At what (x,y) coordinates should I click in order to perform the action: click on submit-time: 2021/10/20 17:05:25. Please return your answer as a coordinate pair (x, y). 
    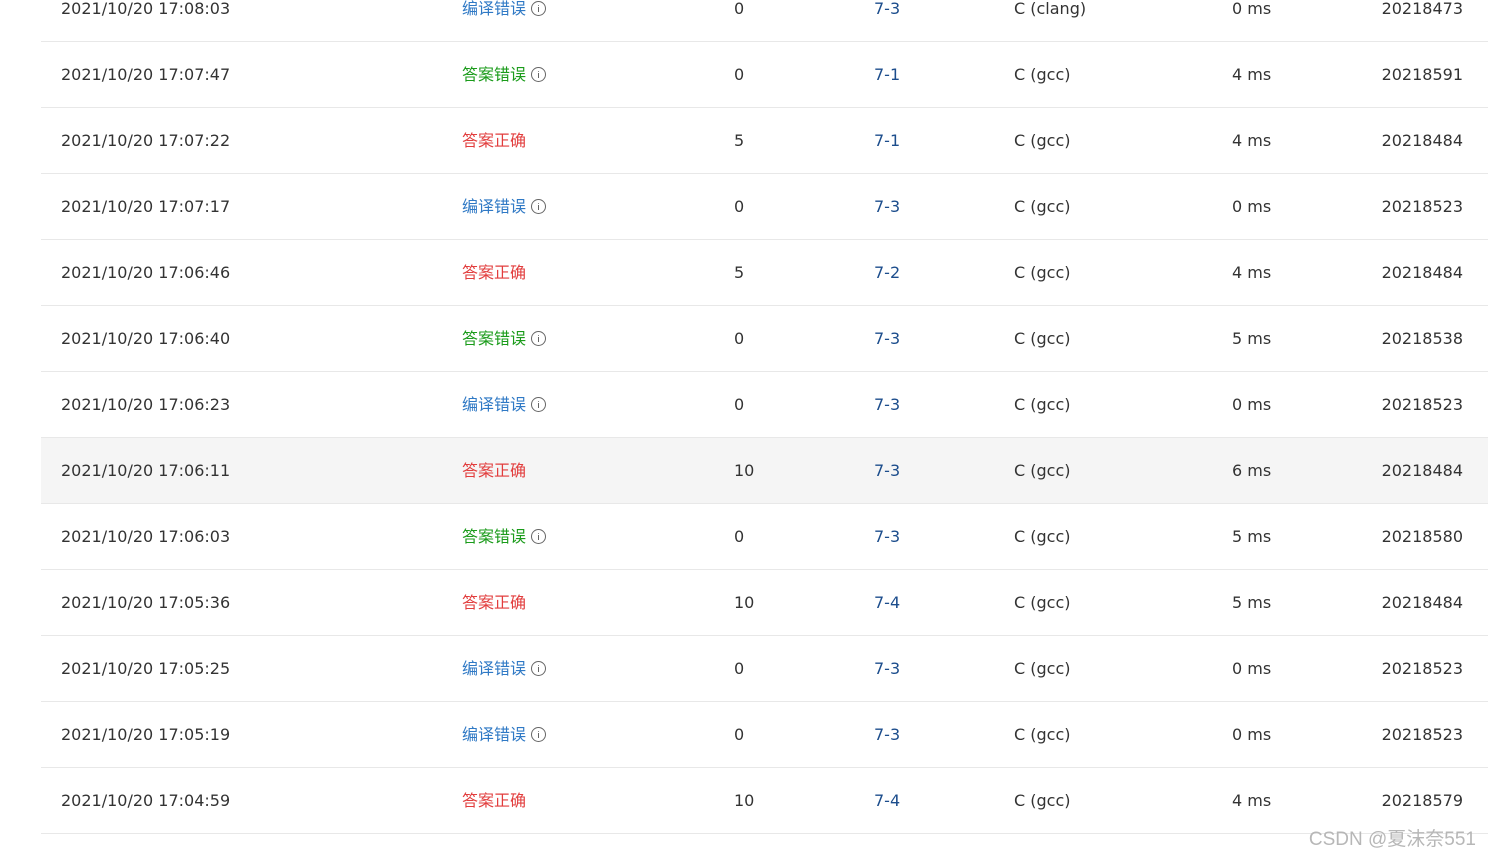
    Looking at the image, I should click on (146, 668).